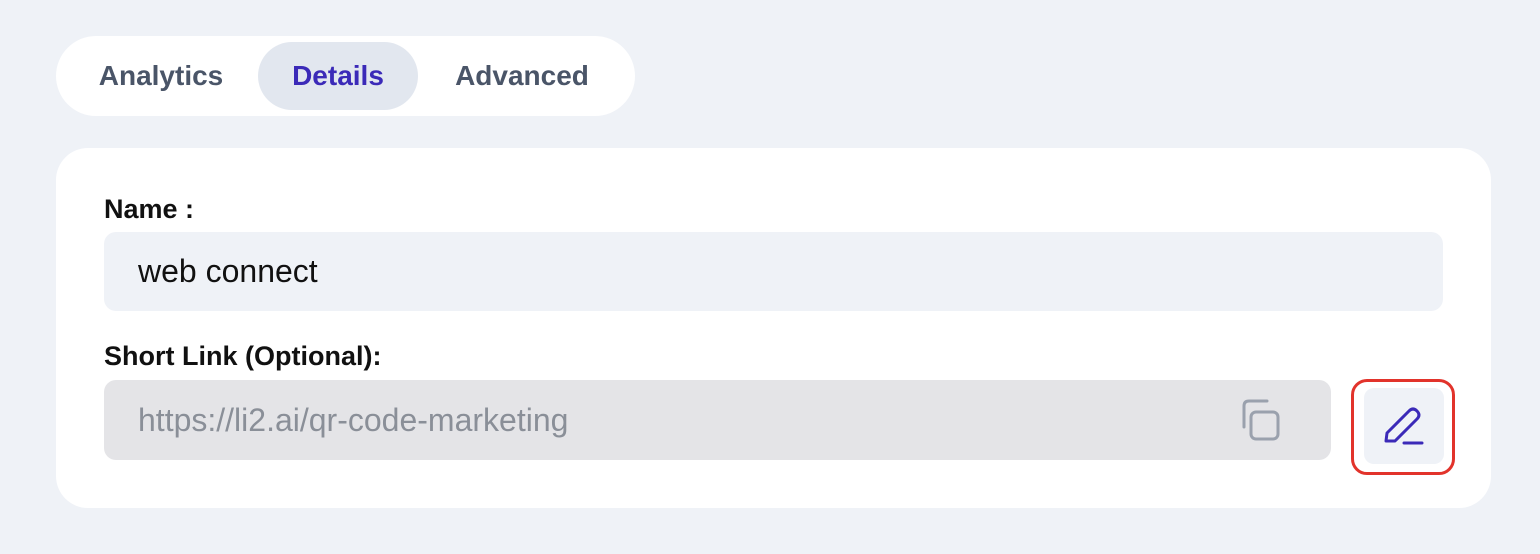 The height and width of the screenshot is (554, 1540). What do you see at coordinates (338, 76) in the screenshot?
I see `tab-details: Details` at bounding box center [338, 76].